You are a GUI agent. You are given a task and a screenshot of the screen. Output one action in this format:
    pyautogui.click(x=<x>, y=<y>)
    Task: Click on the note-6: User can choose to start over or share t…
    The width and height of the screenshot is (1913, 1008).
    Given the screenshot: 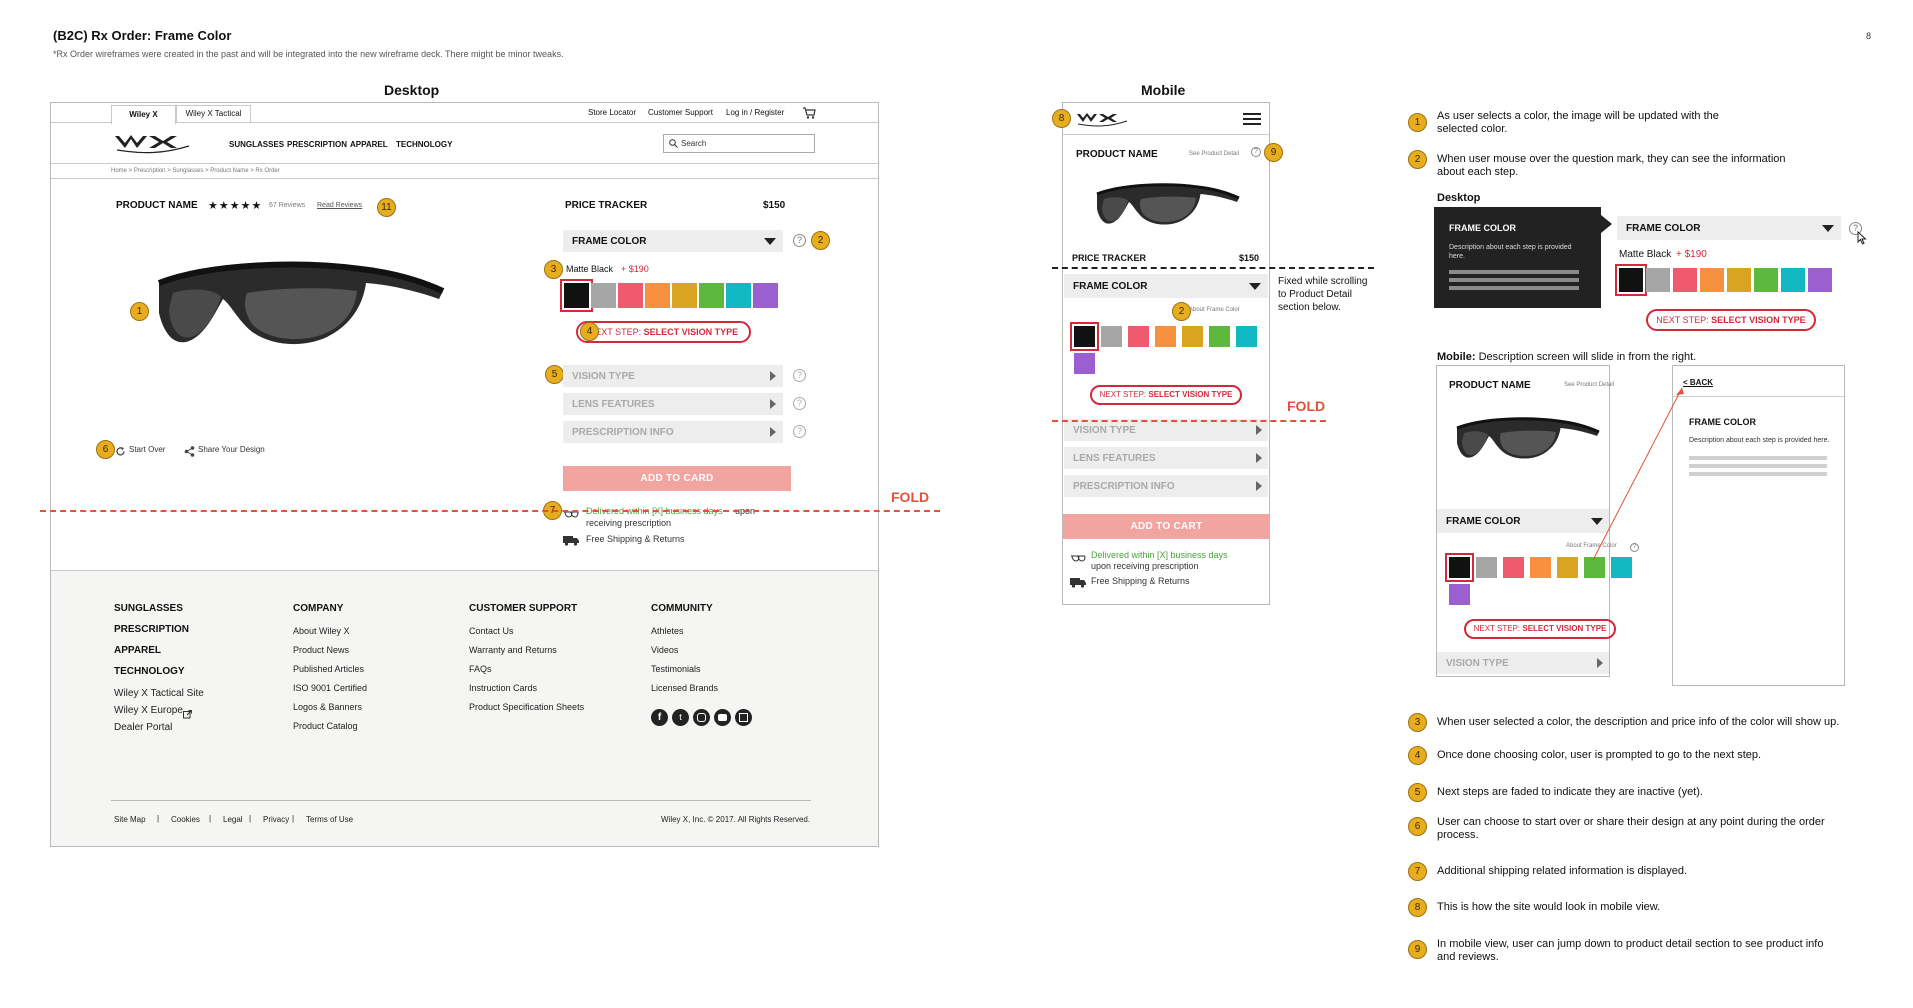 What is the action you would take?
    pyautogui.click(x=1631, y=828)
    